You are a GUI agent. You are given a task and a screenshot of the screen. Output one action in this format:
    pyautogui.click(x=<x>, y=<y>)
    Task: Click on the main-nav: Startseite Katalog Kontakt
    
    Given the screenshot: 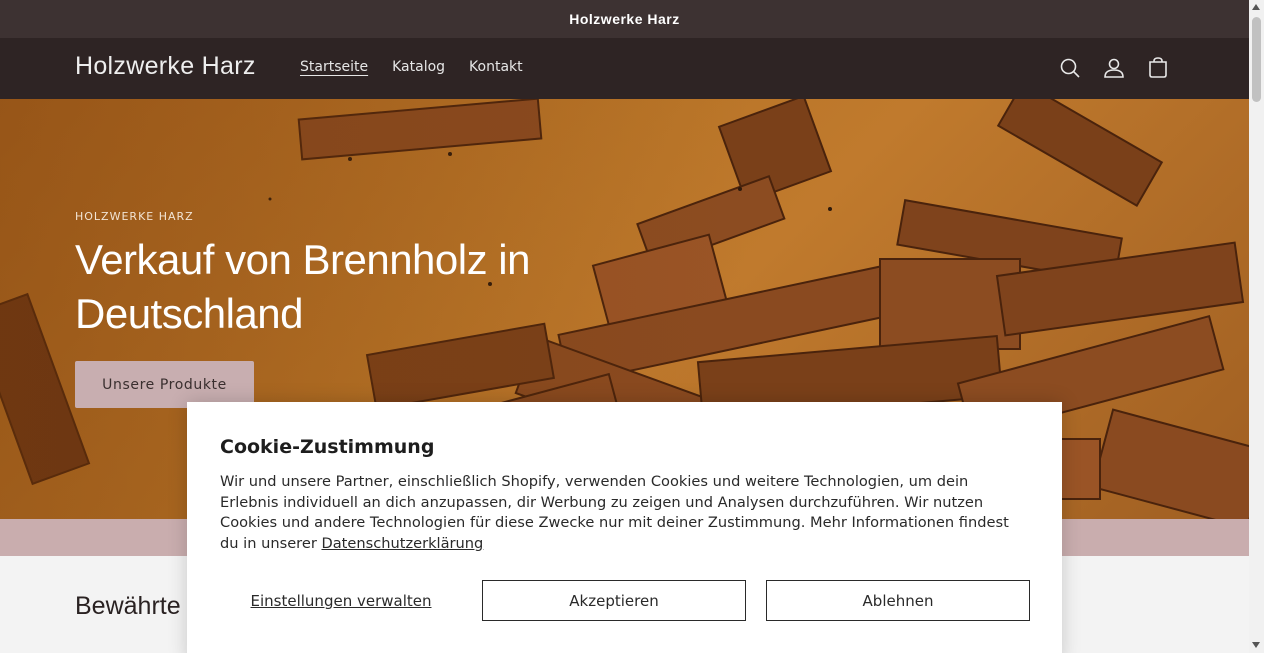 What is the action you would take?
    pyautogui.click(x=411, y=67)
    